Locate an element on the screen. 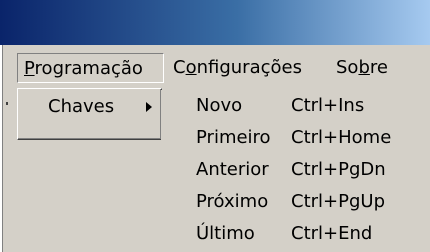  submenu-item-shortcut: Ctrl+PgDn is located at coordinates (338, 169).